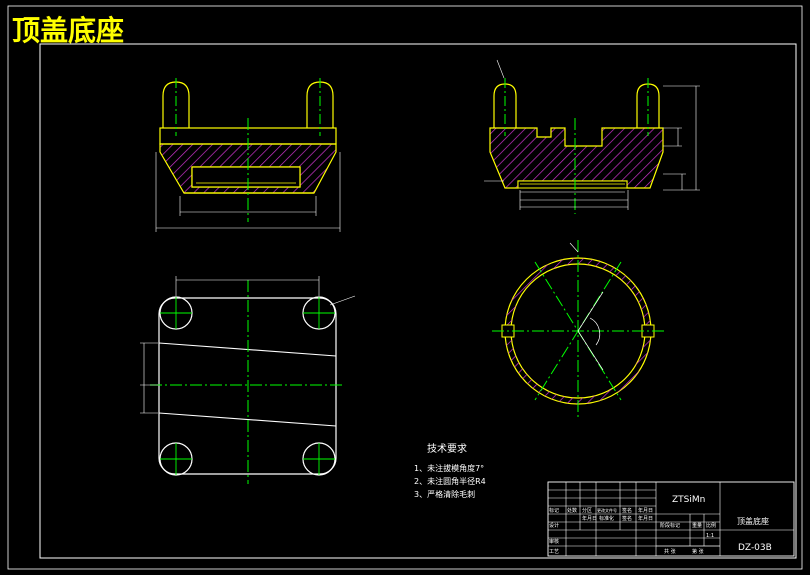 The height and width of the screenshot is (575, 810). What do you see at coordinates (670, 551) in the screenshot?
I see `tb-label-sheet-total: 共 张` at bounding box center [670, 551].